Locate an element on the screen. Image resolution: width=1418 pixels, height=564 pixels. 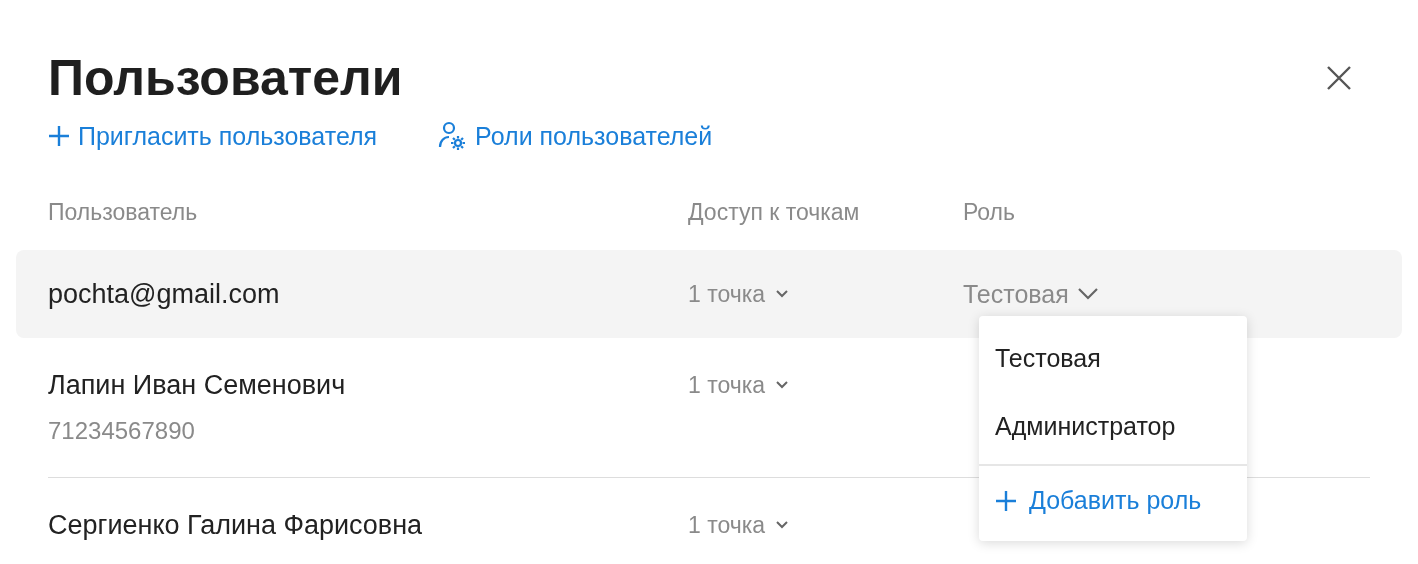
column-header: Пользователь is located at coordinates (123, 212).